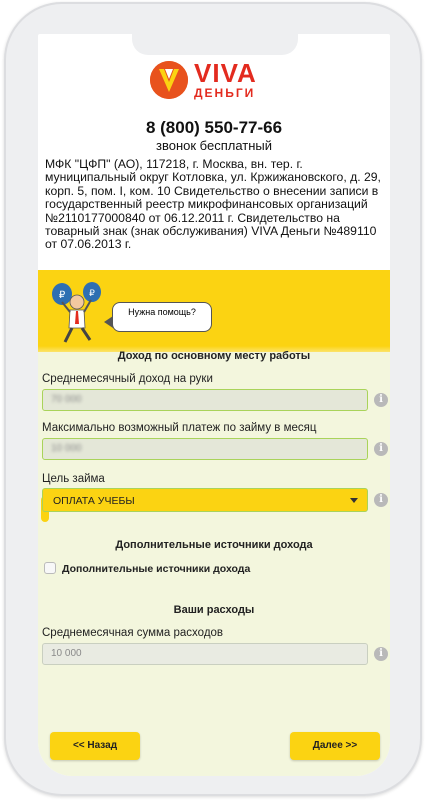 This screenshot has height=800, width=428. I want to click on income-section-title: Доход по основному месту работы, so click(214, 356).